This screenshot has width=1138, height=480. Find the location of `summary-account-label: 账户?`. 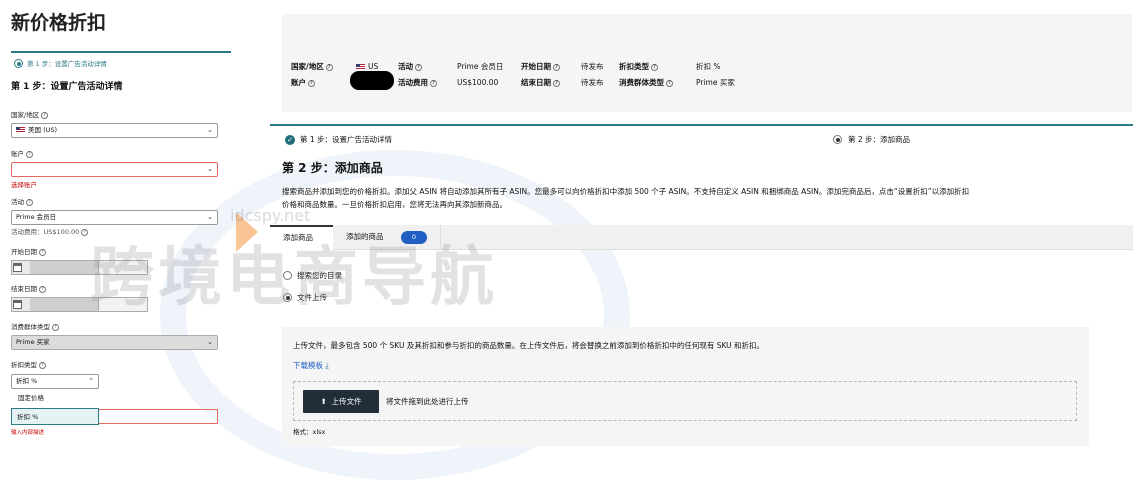

summary-account-label: 账户? is located at coordinates (303, 83).